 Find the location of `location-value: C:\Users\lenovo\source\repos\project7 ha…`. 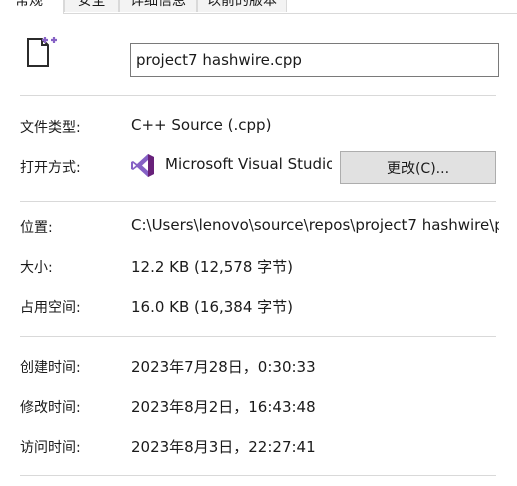

location-value: C:\Users\lenovo\source\repos\project7 ha… is located at coordinates (315, 225).